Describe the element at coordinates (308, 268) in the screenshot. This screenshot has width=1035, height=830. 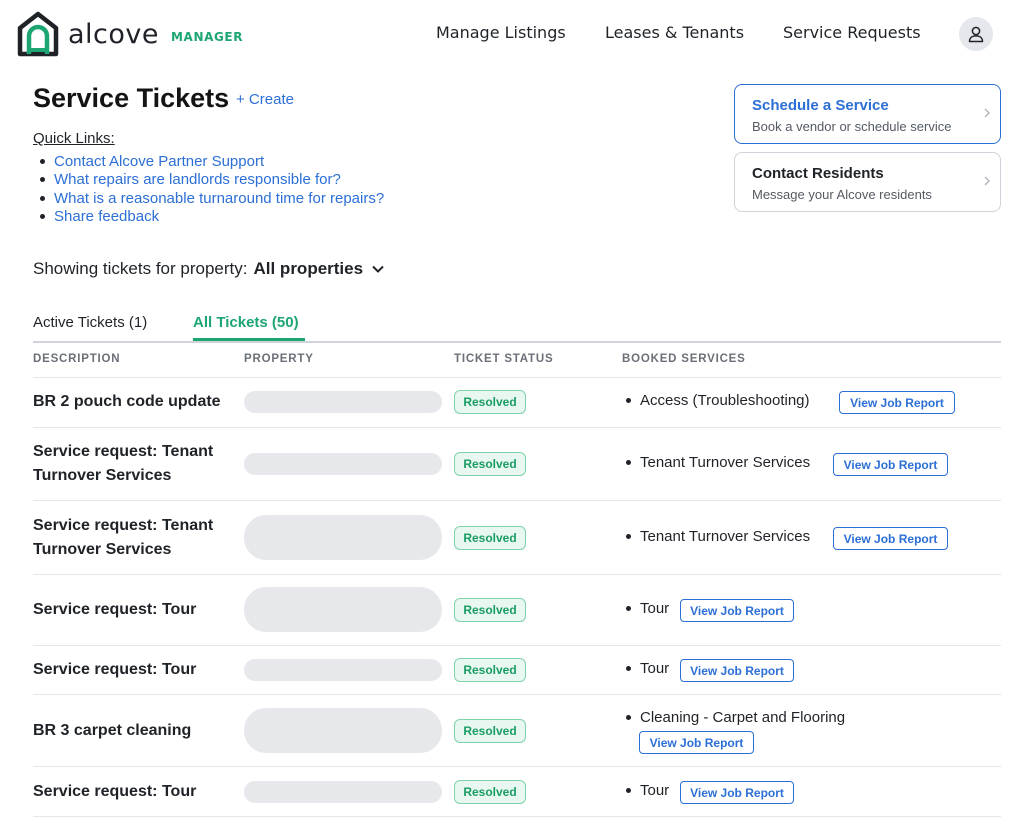
I see `property-filter-value: All properties` at that location.